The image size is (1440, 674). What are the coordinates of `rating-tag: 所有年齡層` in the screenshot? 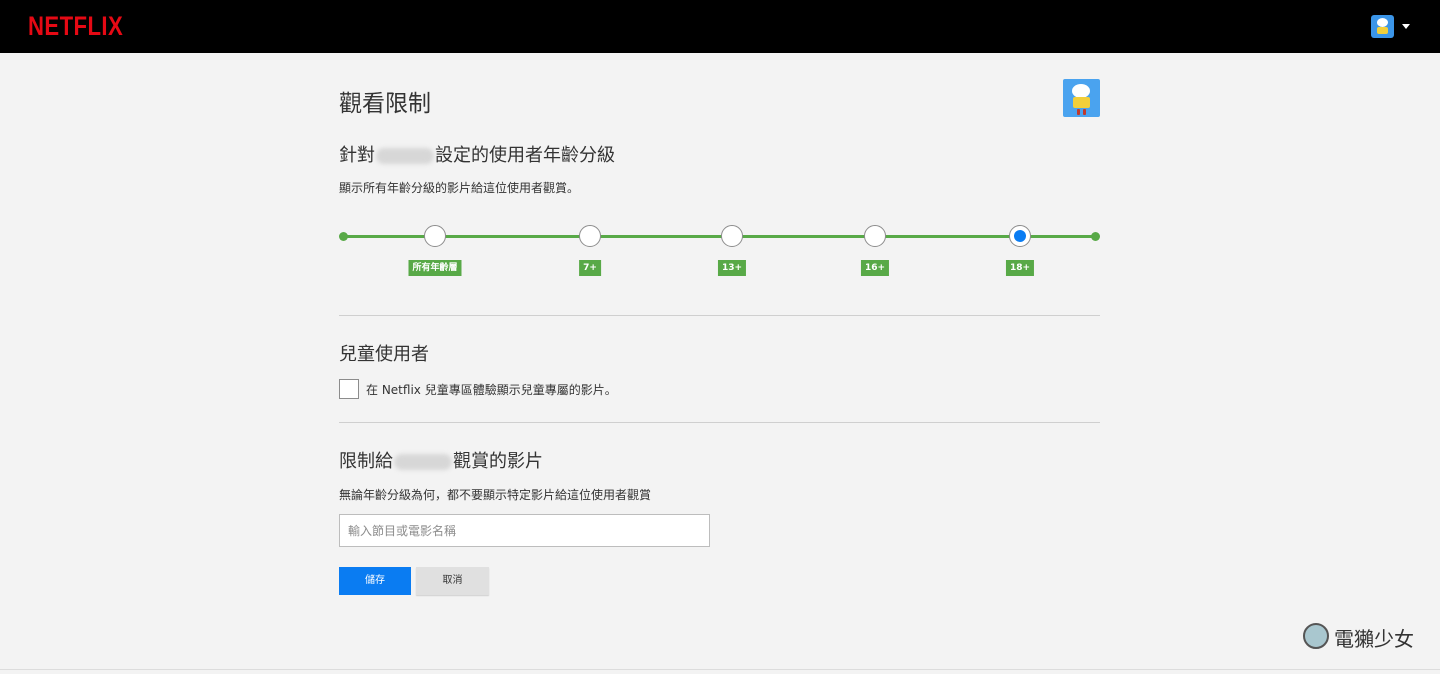 It's located at (435, 268).